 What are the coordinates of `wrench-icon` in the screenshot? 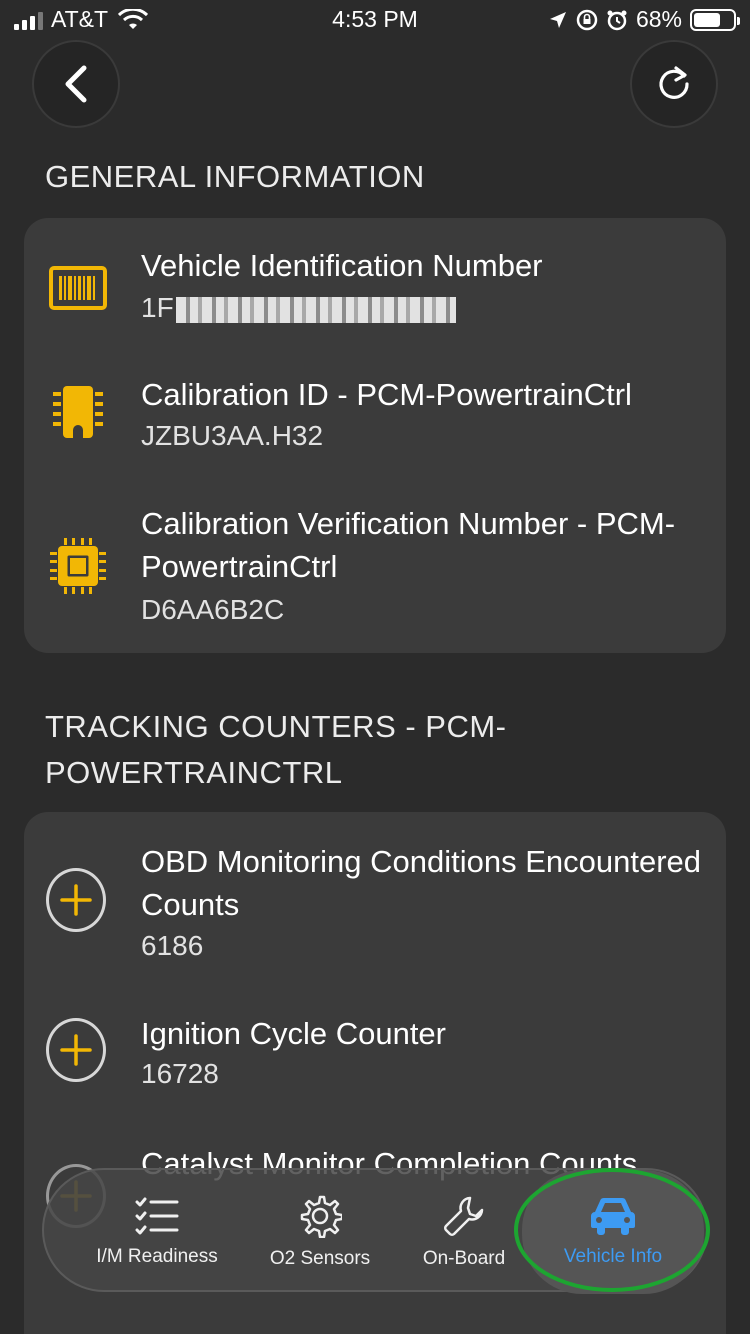 It's located at (464, 1216).